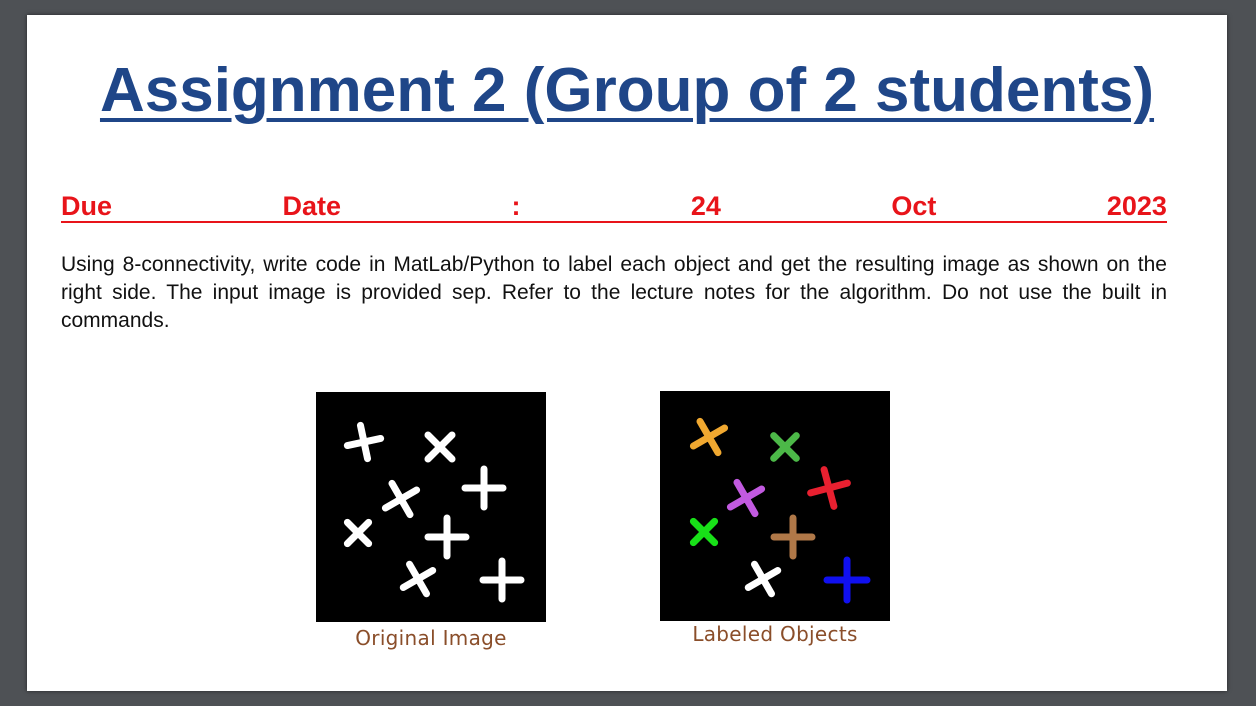  What do you see at coordinates (847, 580) in the screenshot?
I see `labeled-cross-blue` at bounding box center [847, 580].